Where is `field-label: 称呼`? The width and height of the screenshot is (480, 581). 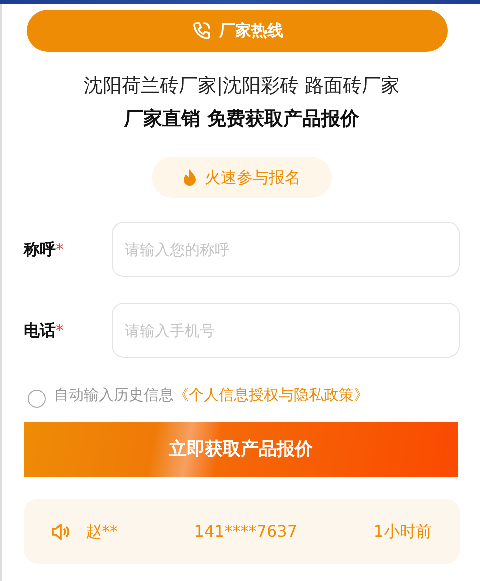 field-label: 称呼 is located at coordinates (40, 249).